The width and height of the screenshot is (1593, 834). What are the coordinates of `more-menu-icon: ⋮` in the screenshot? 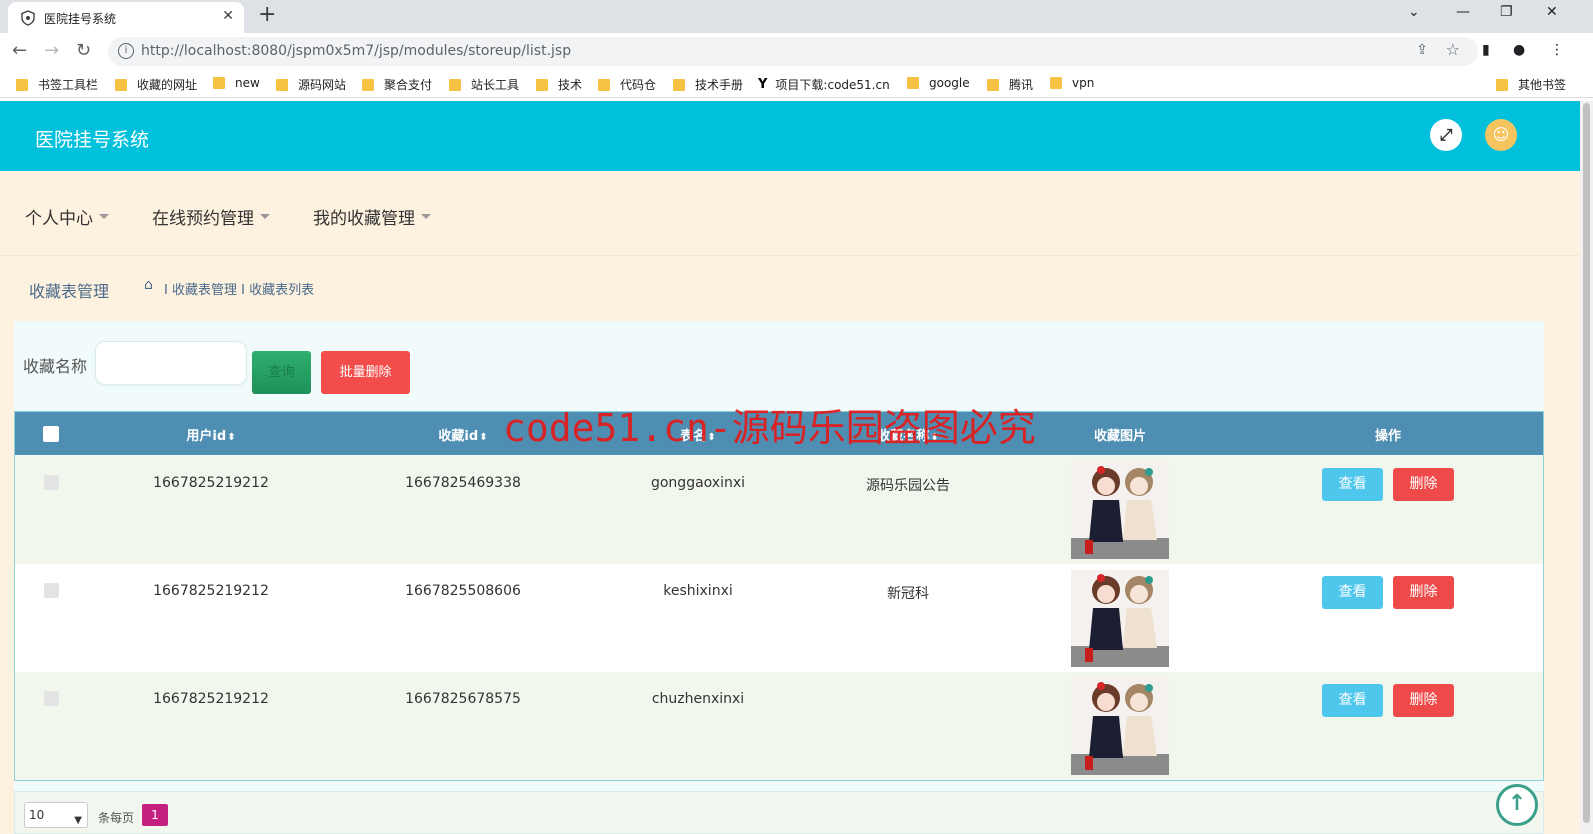 It's located at (1557, 50).